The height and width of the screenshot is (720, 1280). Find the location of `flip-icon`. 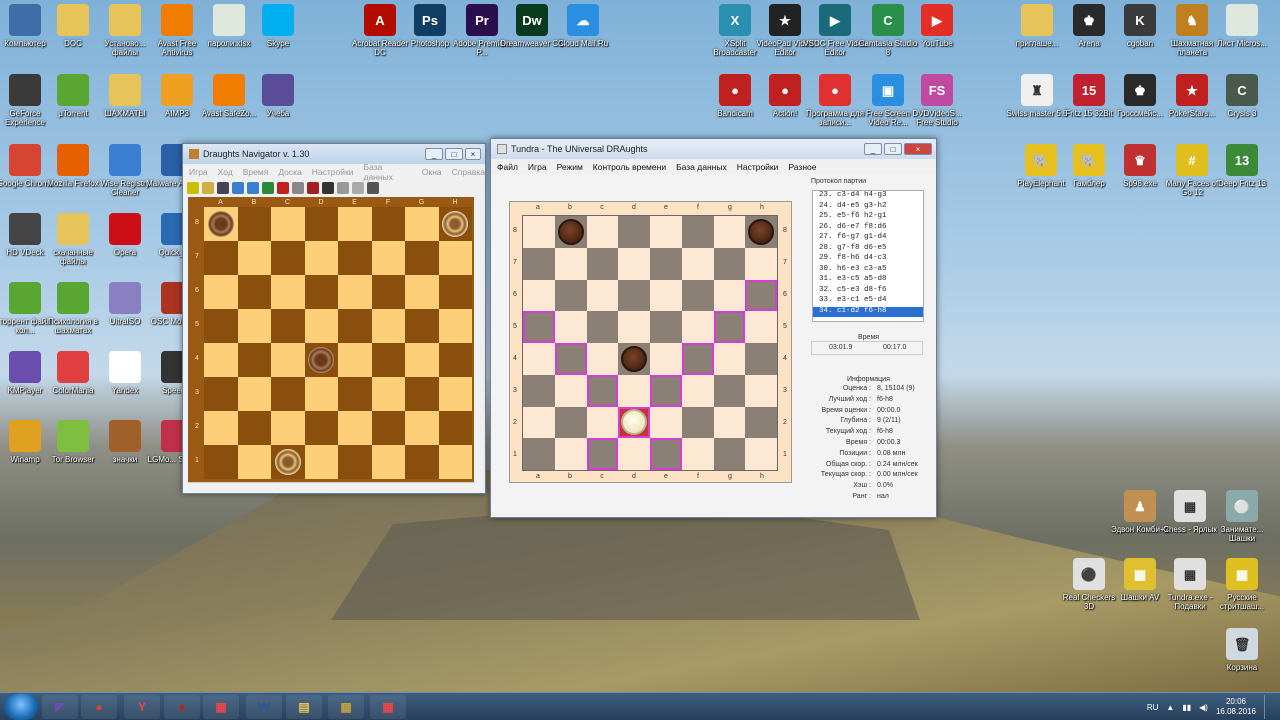

flip-icon is located at coordinates (283, 187).